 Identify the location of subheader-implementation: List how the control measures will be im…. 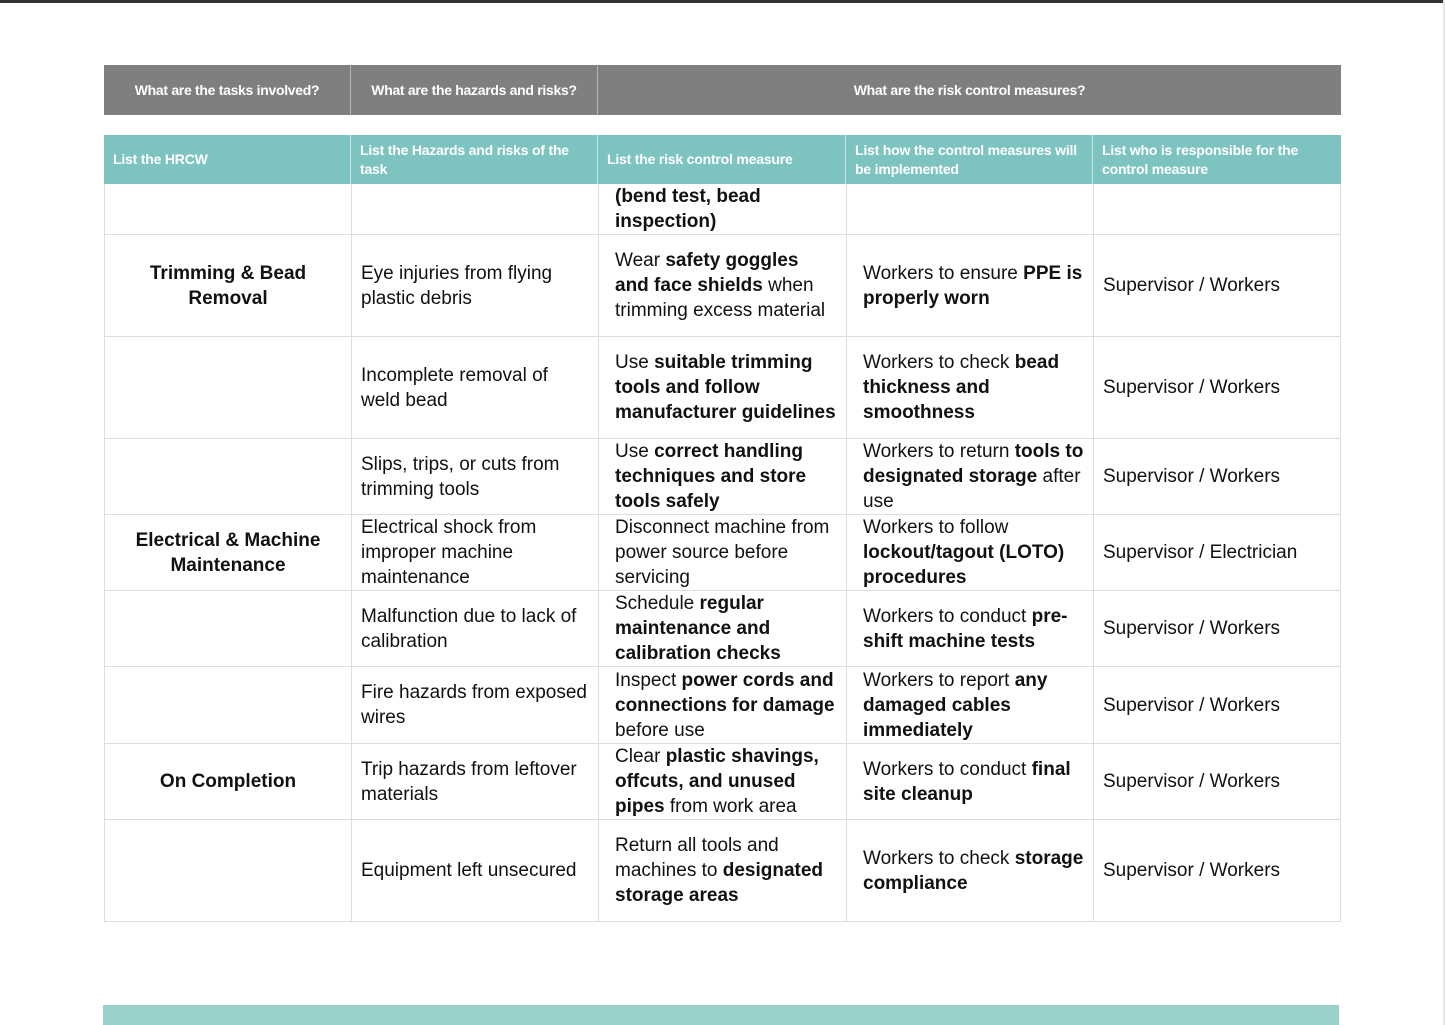
(969, 159).